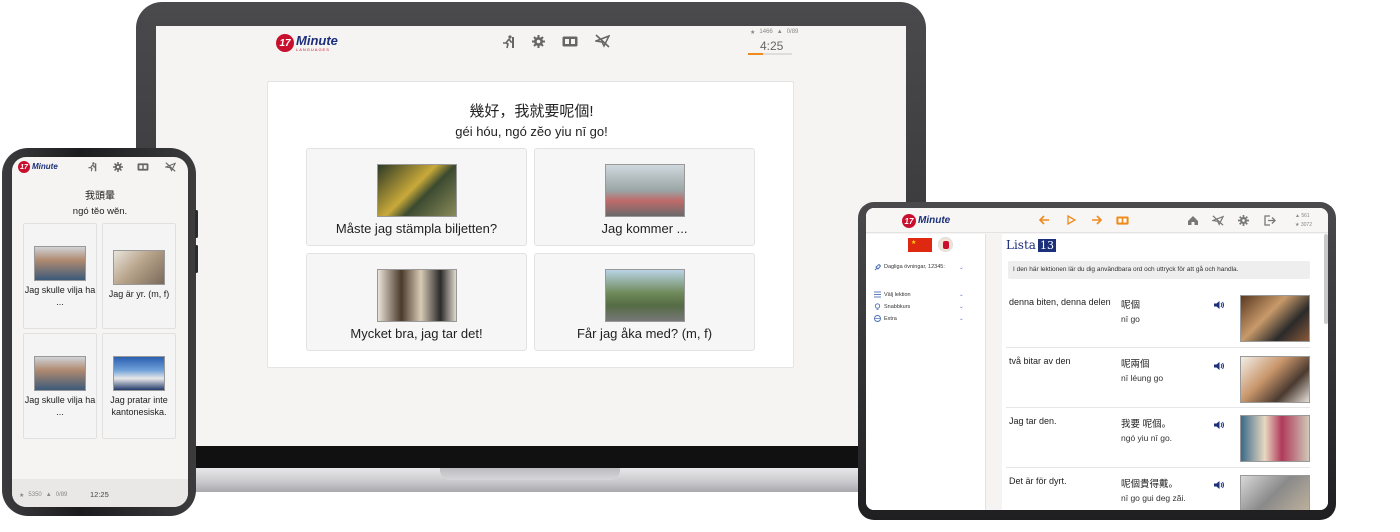 The width and height of the screenshot is (1400, 532). What do you see at coordinates (1150, 484) in the screenshot?
I see `vocab-chinese: 呢個貴得戴。` at bounding box center [1150, 484].